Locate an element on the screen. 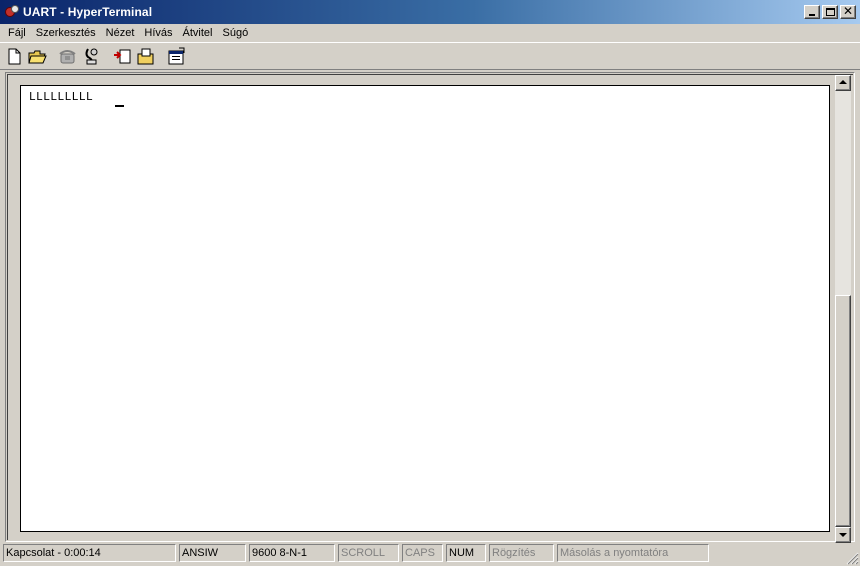 Image resolution: width=860 pixels, height=566 pixels. maximize-icon is located at coordinates (830, 12).